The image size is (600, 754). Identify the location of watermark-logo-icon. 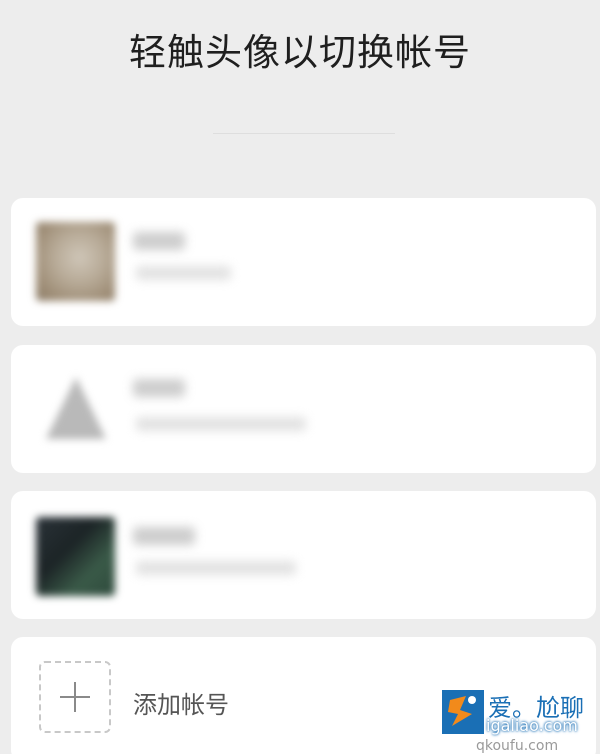
(463, 712).